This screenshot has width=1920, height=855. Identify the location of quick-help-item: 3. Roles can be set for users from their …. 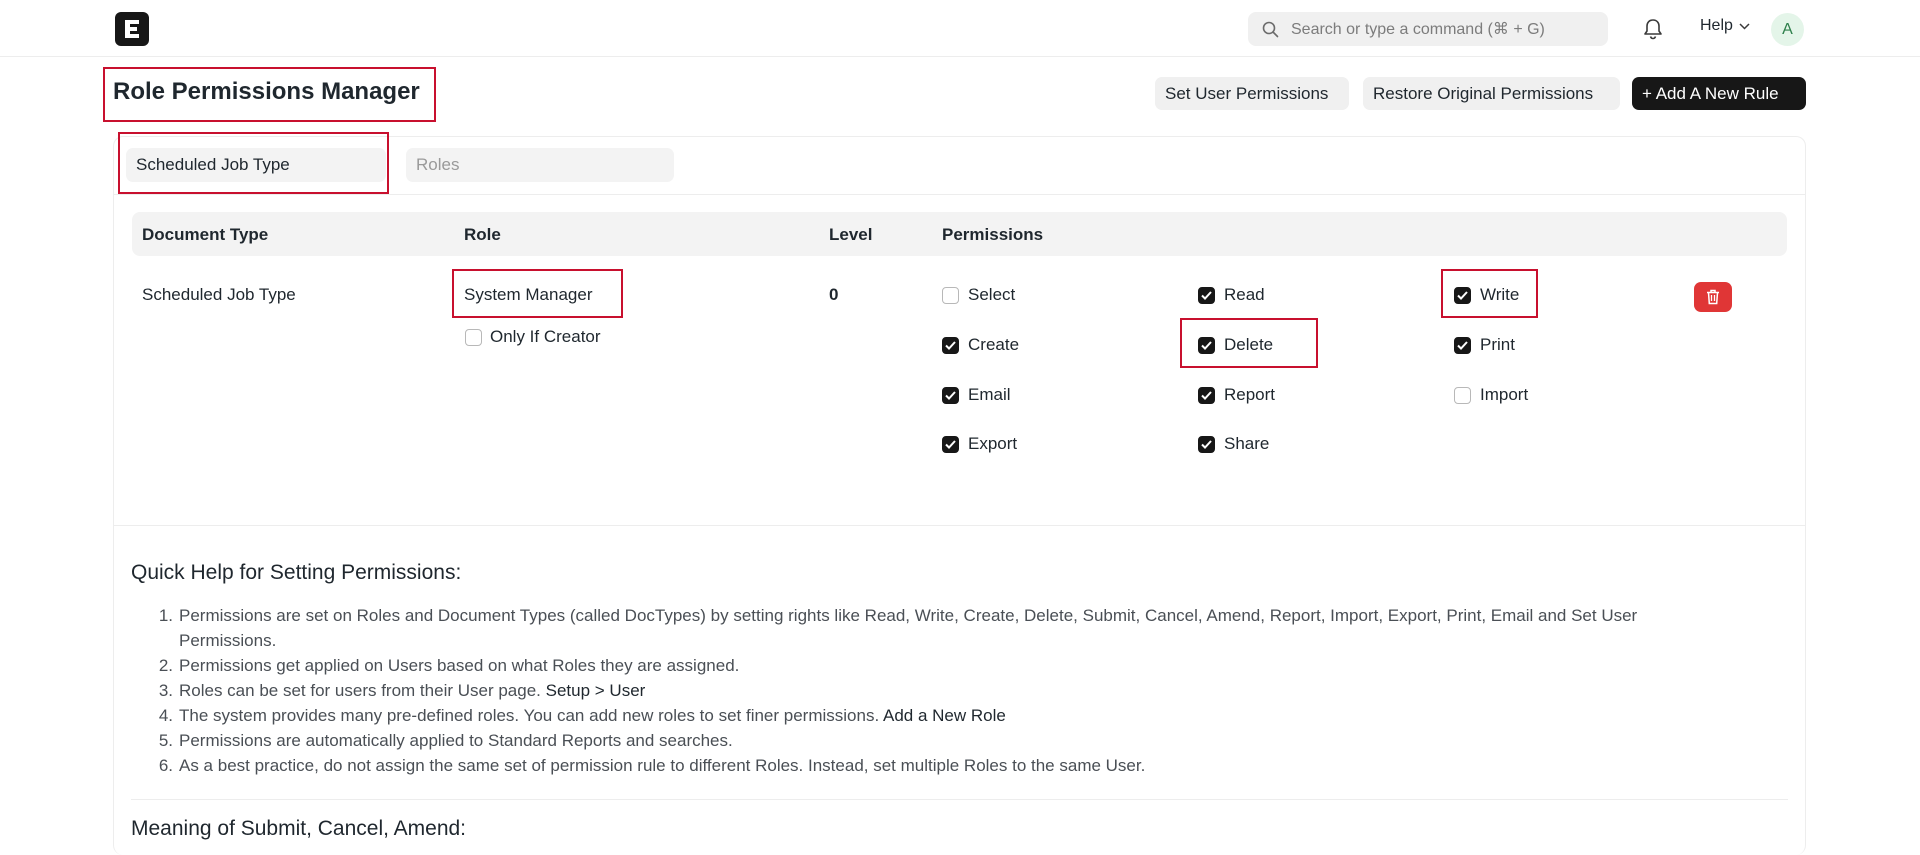
(911, 690).